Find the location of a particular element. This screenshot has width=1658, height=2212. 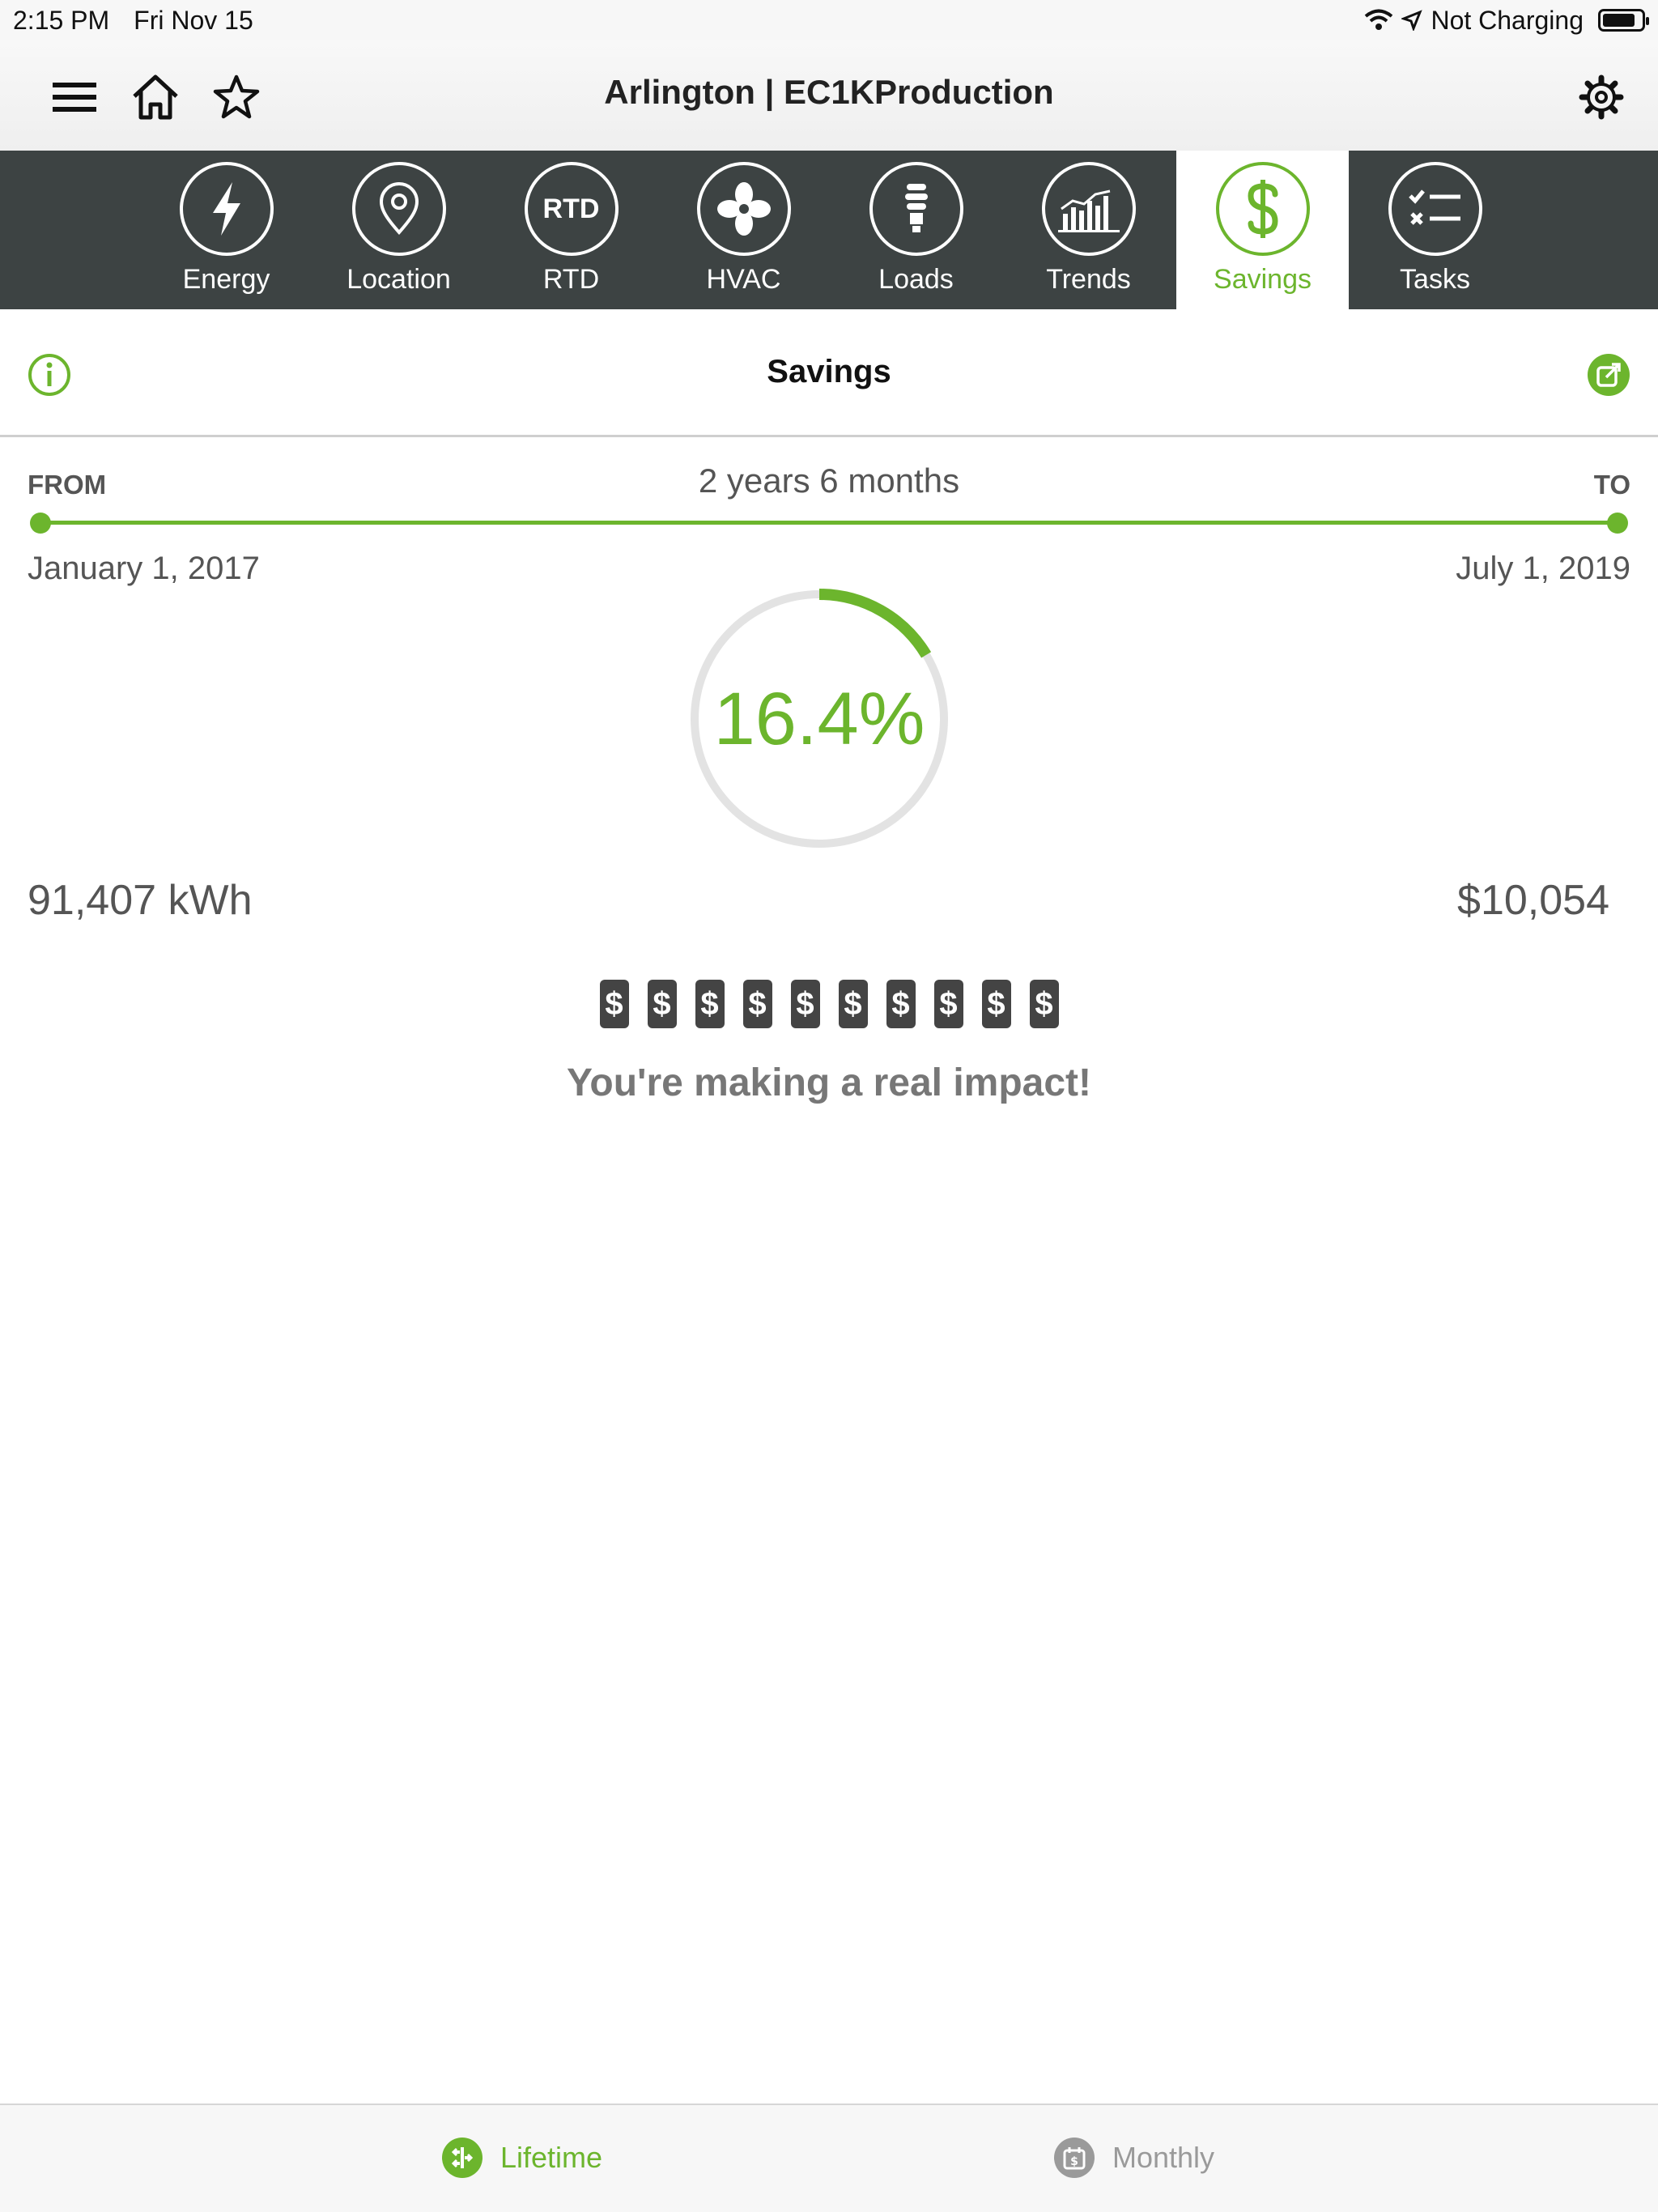

range-slider-track is located at coordinates (829, 523).